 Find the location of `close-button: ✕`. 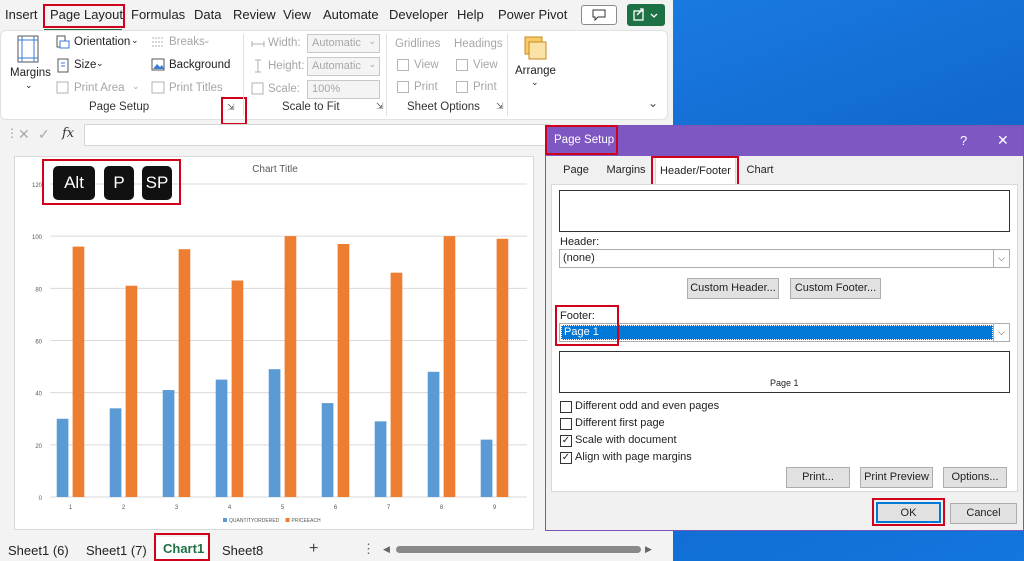

close-button: ✕ is located at coordinates (1003, 140).